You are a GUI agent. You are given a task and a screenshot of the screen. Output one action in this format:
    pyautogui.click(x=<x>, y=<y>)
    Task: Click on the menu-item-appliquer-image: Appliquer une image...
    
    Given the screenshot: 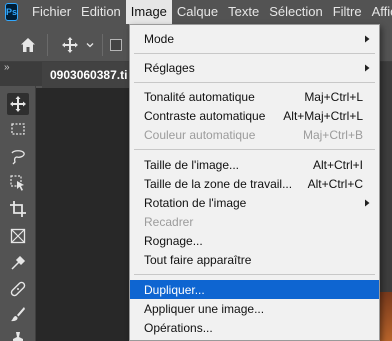 What is the action you would take?
    pyautogui.click(x=254, y=308)
    